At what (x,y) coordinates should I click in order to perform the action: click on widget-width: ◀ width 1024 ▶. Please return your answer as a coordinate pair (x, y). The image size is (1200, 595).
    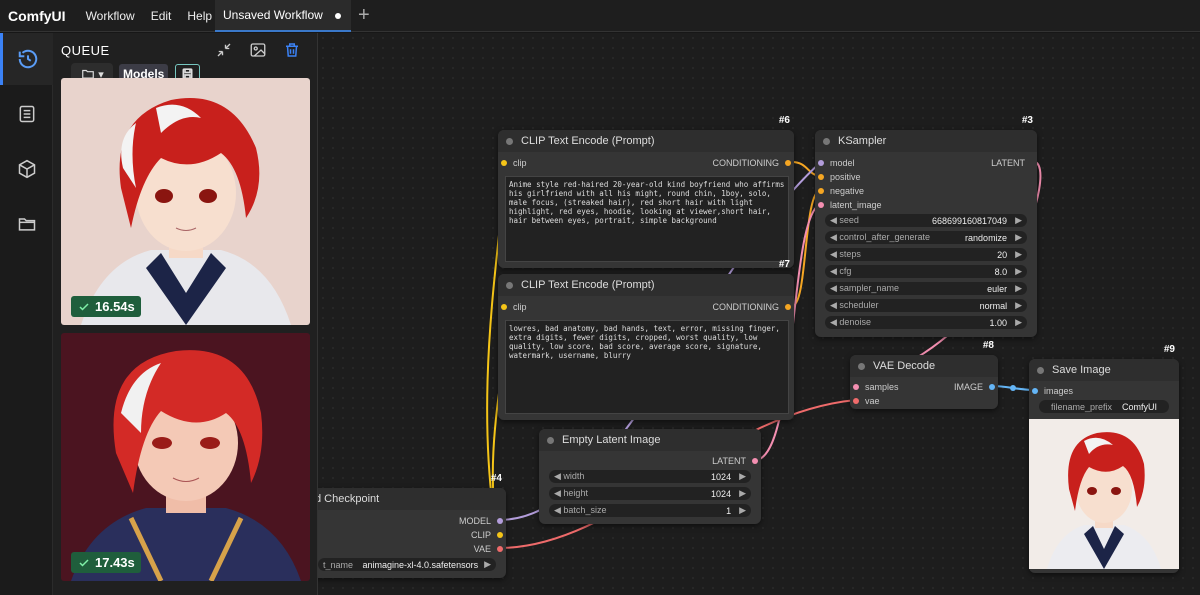
    Looking at the image, I should click on (650, 476).